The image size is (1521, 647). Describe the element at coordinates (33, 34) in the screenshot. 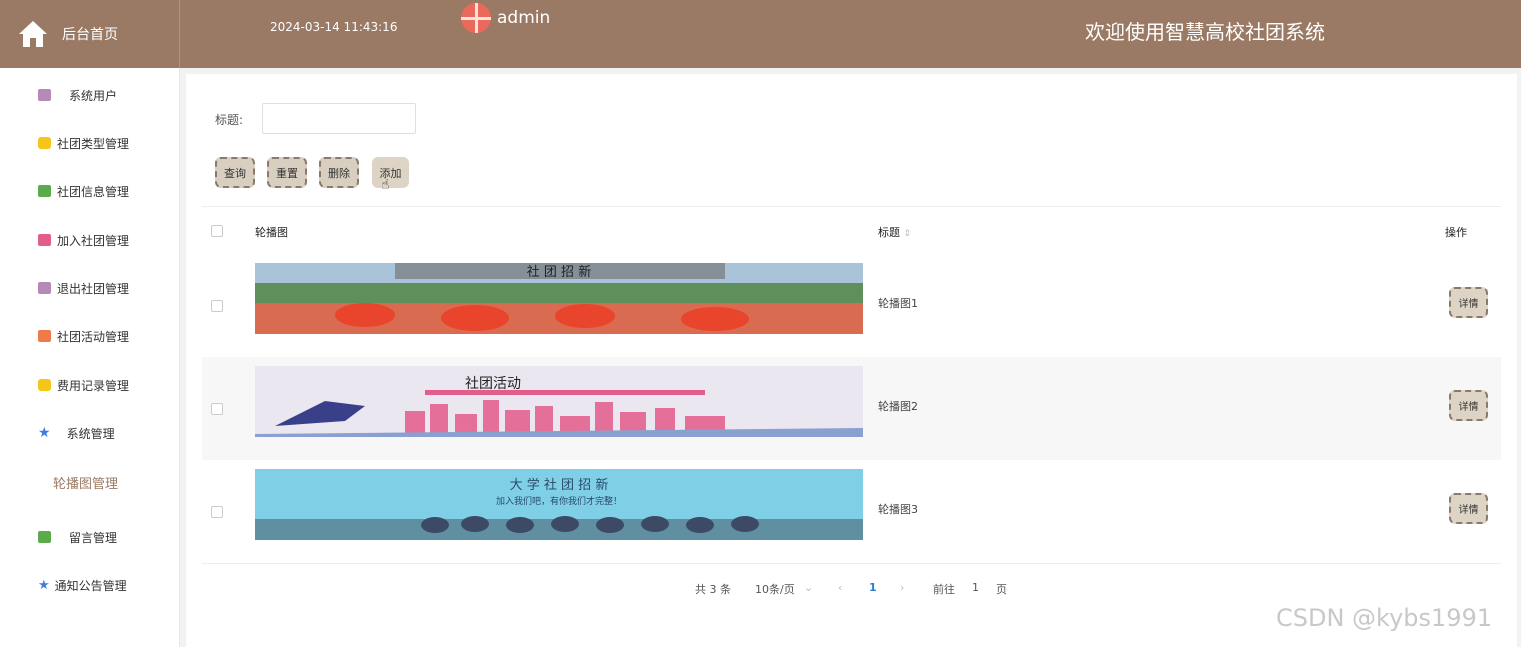

I see `home-icon` at that location.